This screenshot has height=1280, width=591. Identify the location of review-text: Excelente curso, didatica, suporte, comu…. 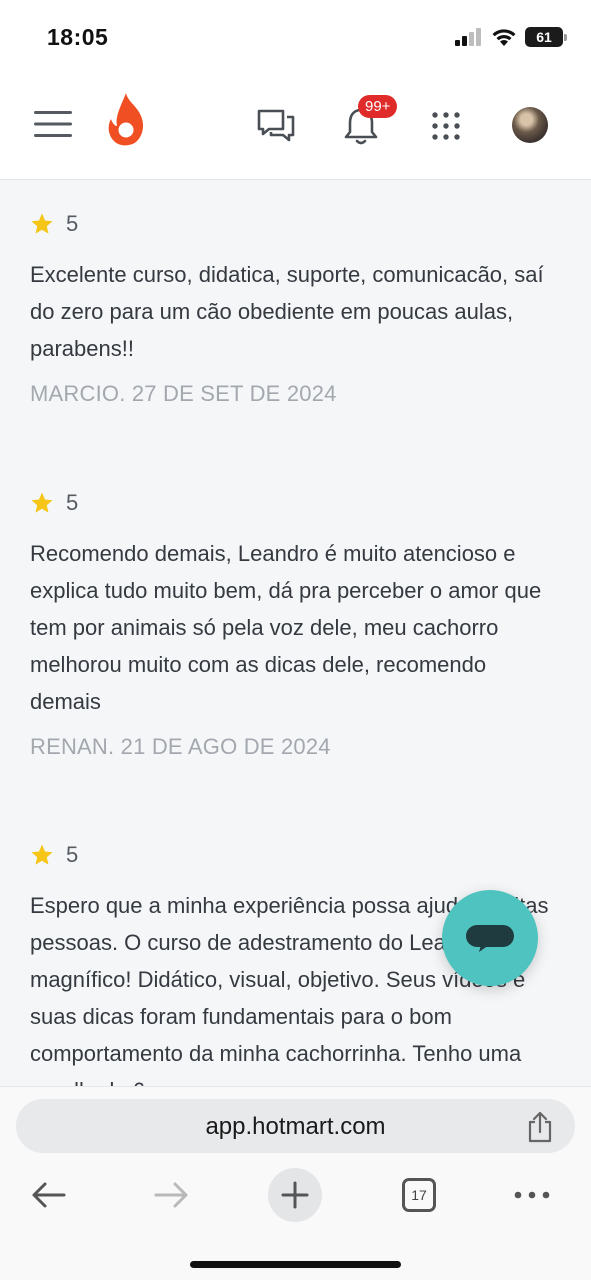
(287, 311).